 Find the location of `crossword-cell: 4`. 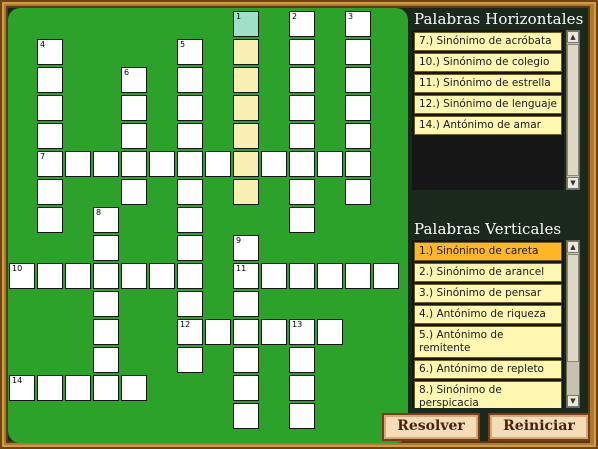

crossword-cell: 4 is located at coordinates (50, 52).